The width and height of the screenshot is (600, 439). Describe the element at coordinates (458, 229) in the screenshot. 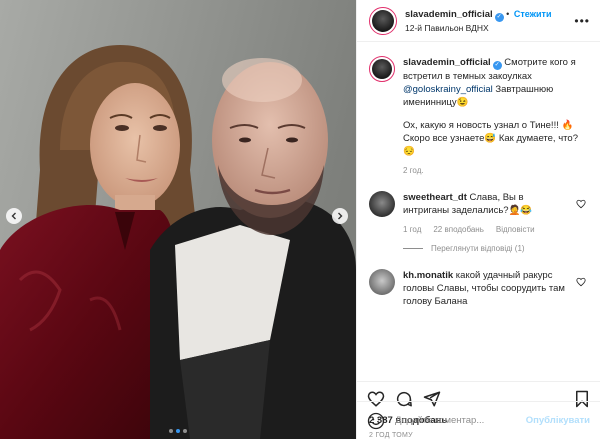

I see `comment-likes: 22 вподобань` at that location.